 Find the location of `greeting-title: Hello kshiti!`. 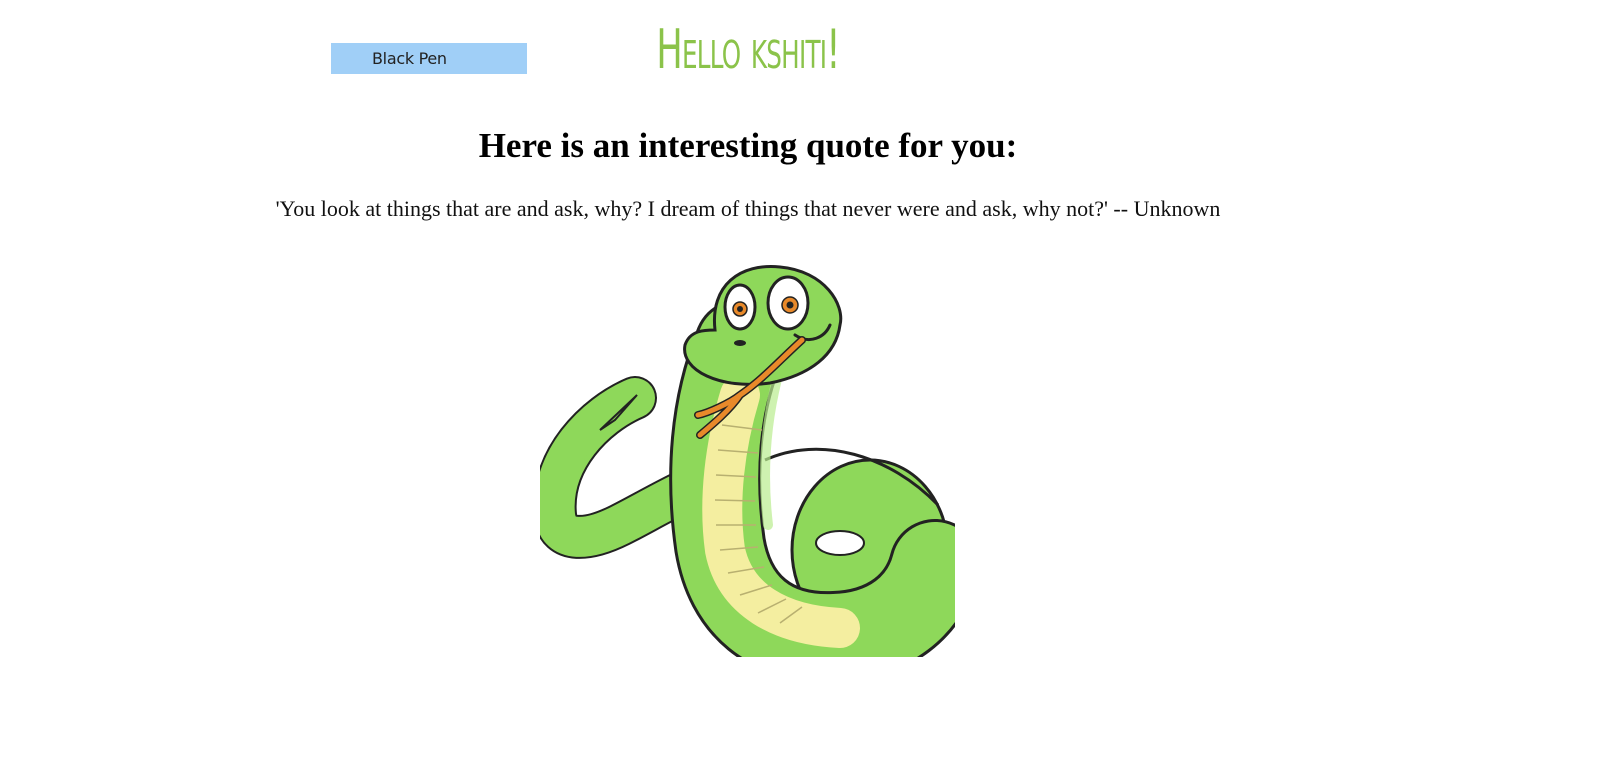

greeting-title: Hello kshiti! is located at coordinates (748, 49).